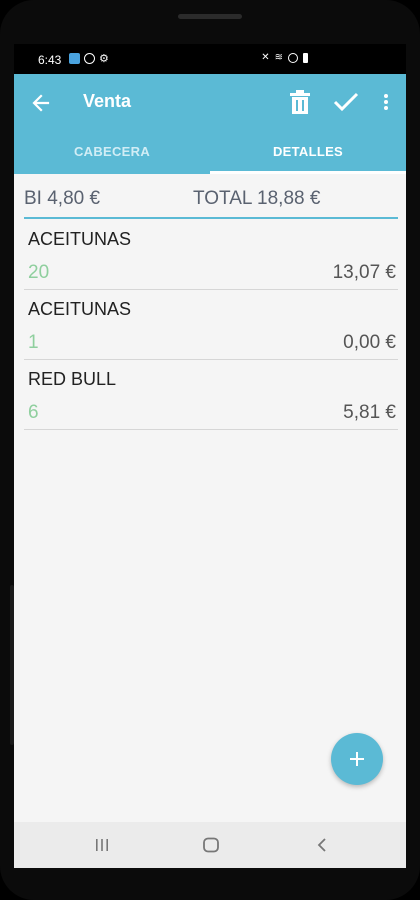 The image size is (420, 900). I want to click on more-options-button, so click(386, 102).